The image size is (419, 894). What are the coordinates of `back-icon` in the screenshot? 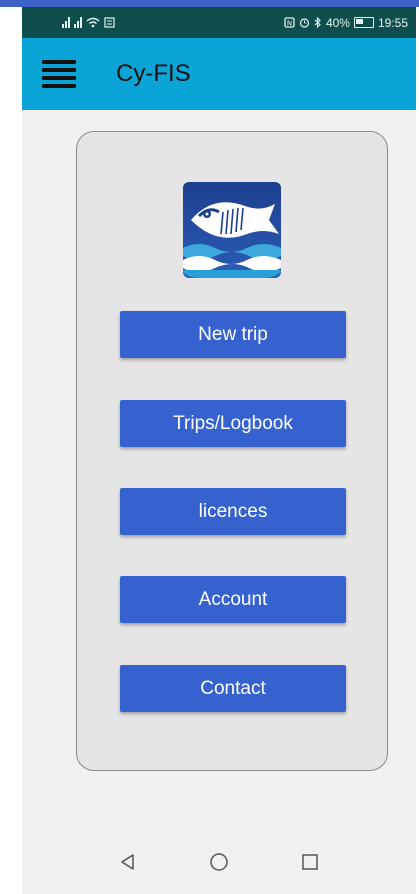 It's located at (128, 862).